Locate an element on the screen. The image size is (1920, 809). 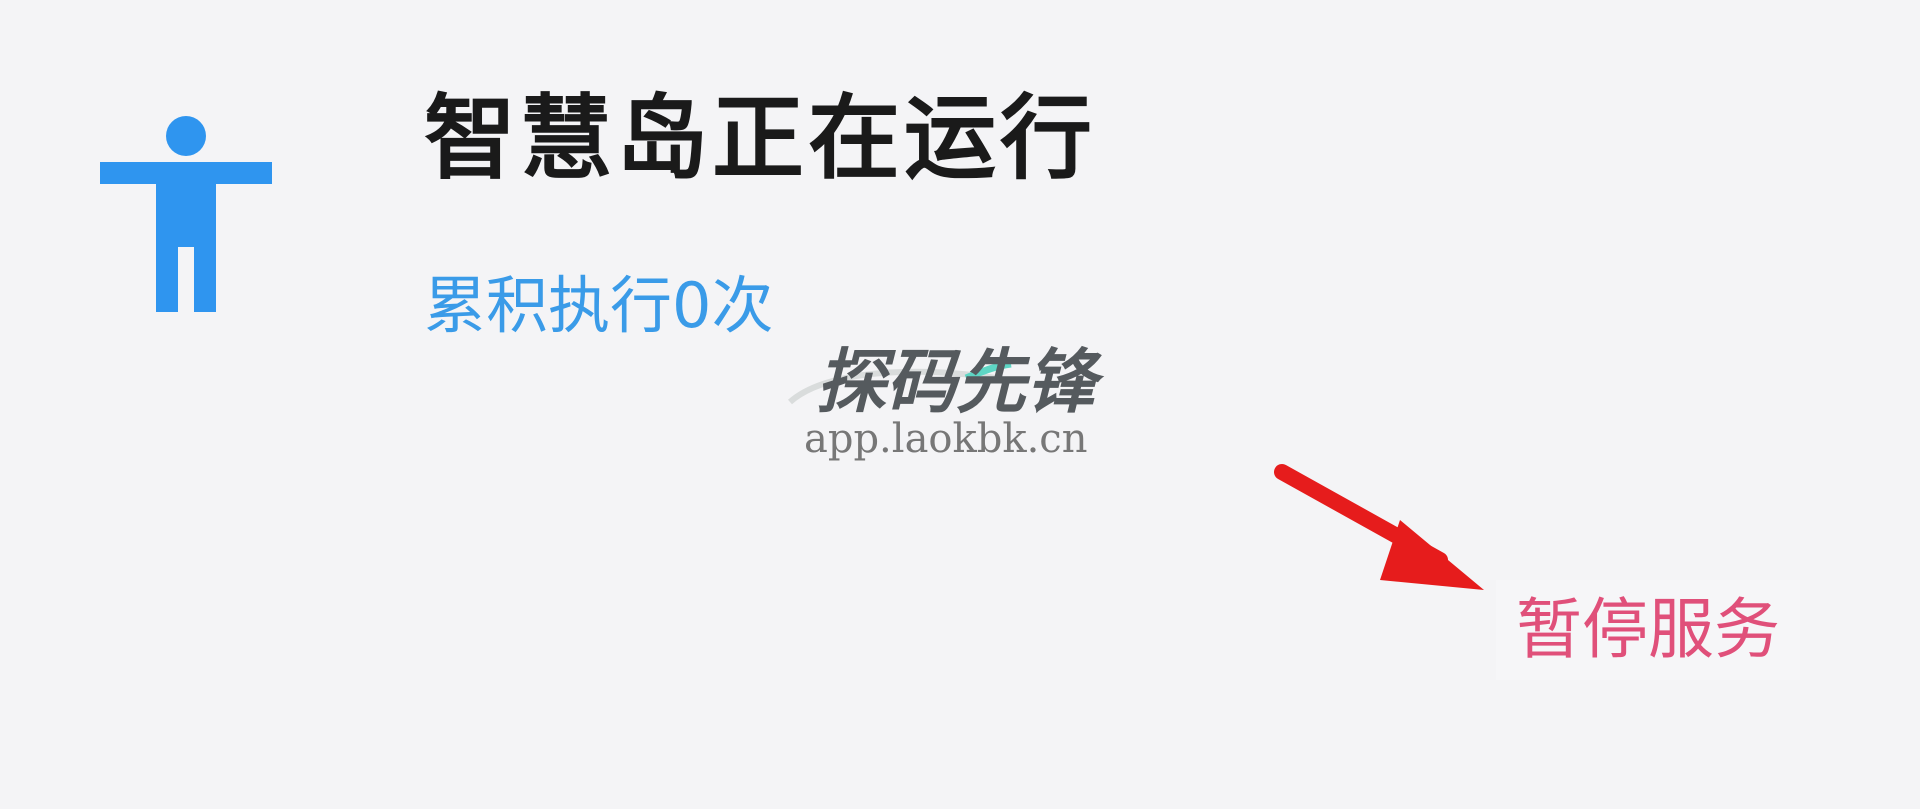
pause-service-button: 暂停服务 is located at coordinates (1648, 630).